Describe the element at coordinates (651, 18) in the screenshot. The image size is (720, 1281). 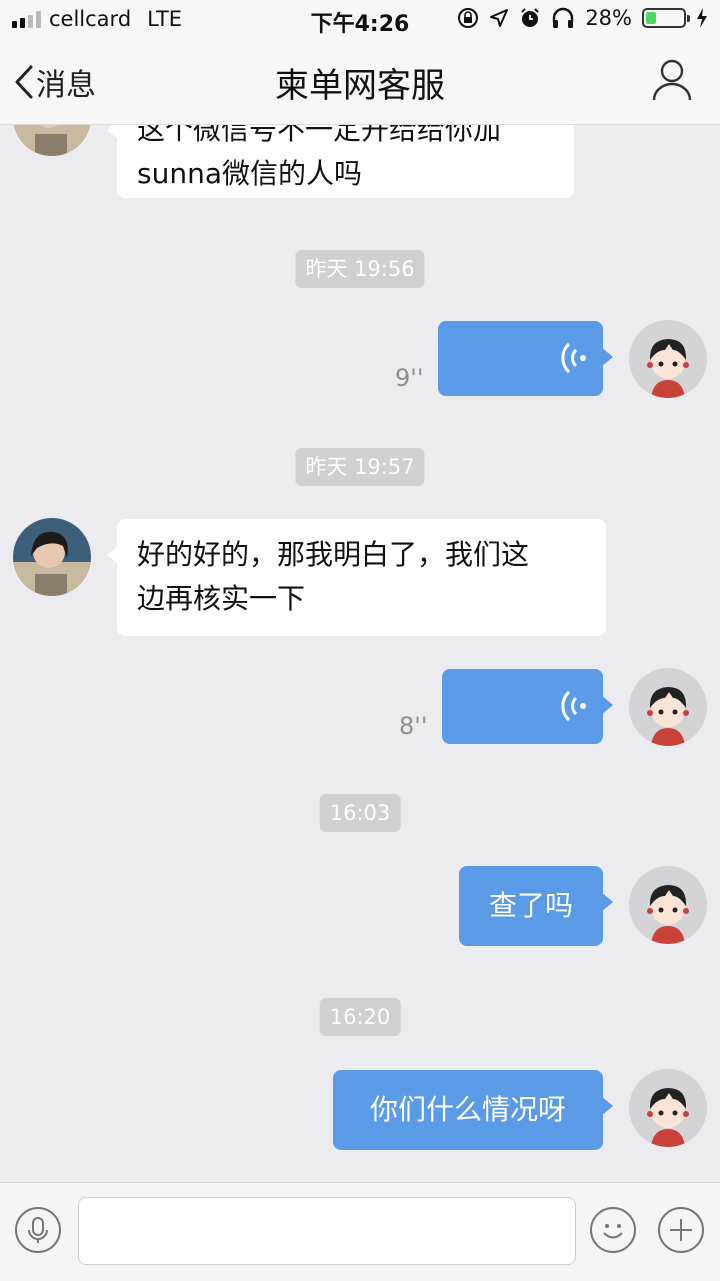
I see `battery-fill` at that location.